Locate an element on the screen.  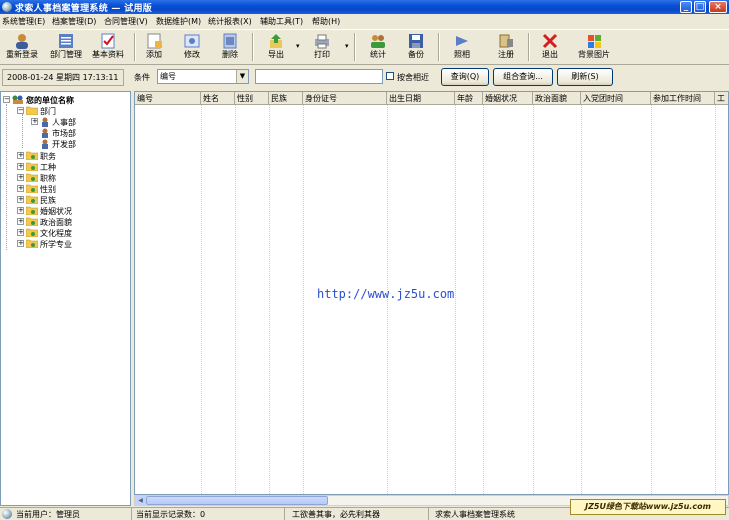
refresh-button: 刷新(S) is located at coordinates (585, 77).